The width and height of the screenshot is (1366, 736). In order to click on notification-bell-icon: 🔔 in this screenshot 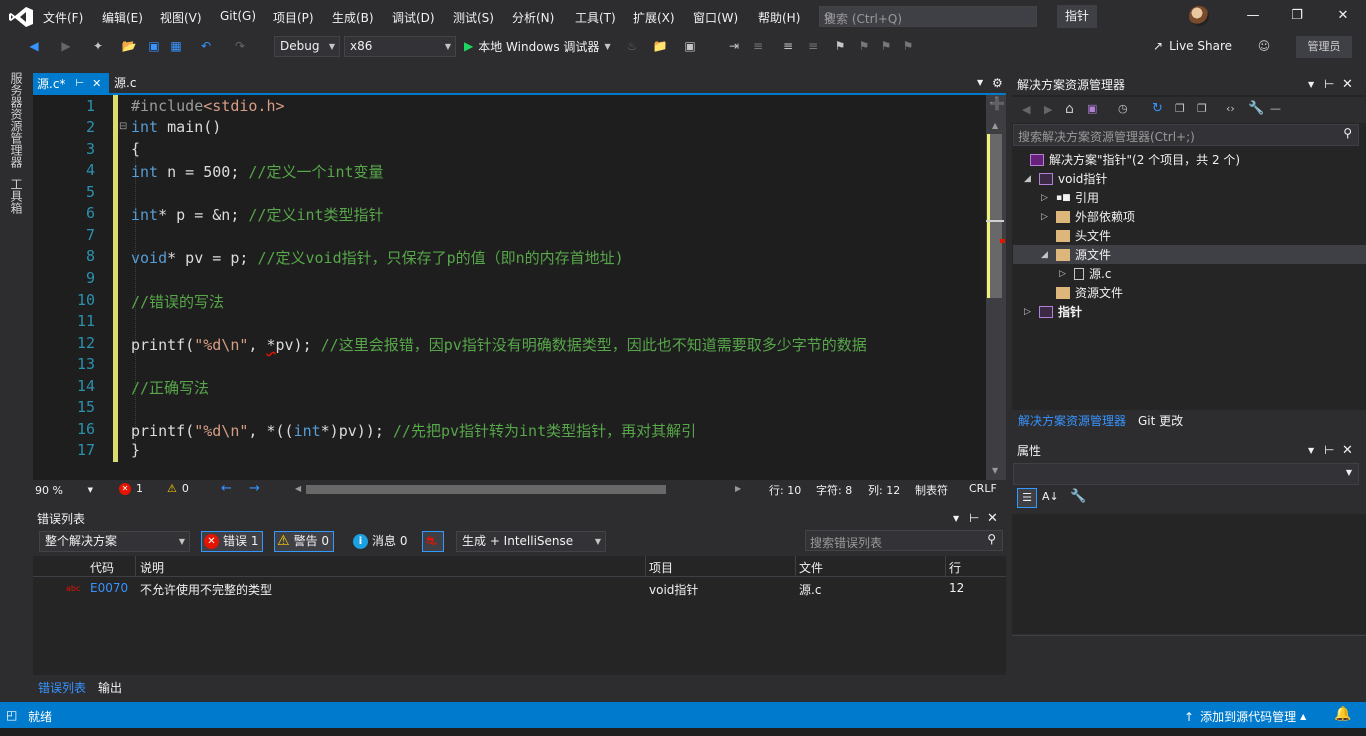, I will do `click(1342, 714)`.